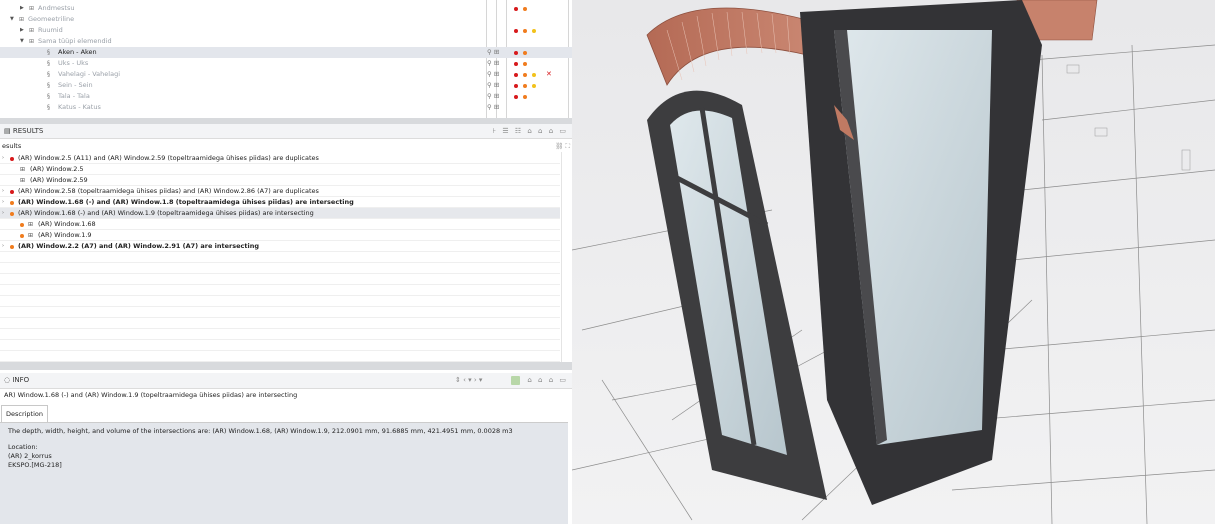 The width and height of the screenshot is (1215, 524). Describe the element at coordinates (286, 19) in the screenshot. I see `tree-item: ▼ ⊞ Geomeetriline` at that location.